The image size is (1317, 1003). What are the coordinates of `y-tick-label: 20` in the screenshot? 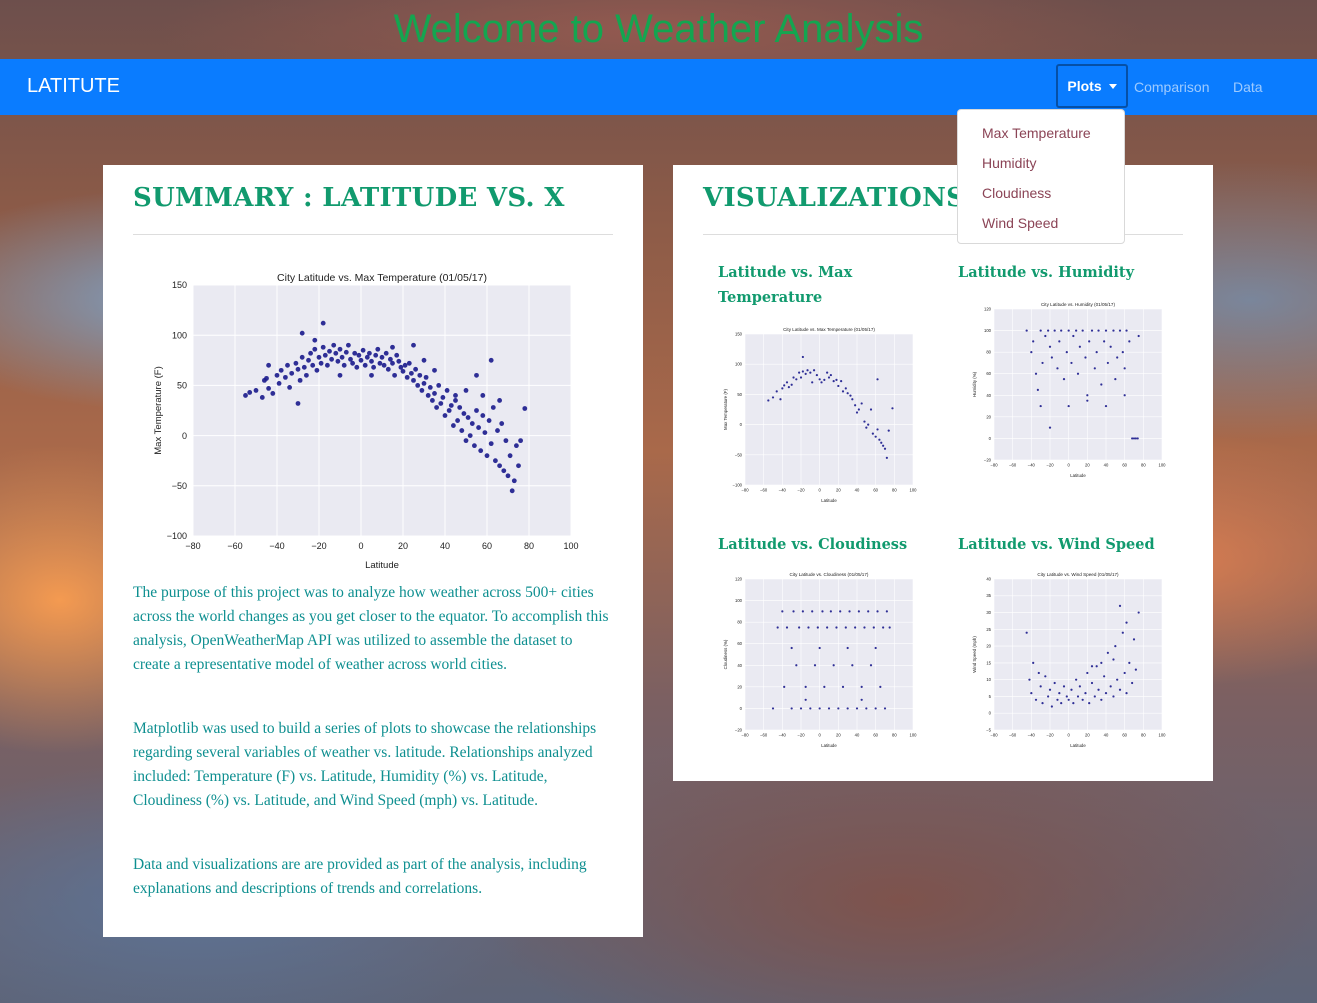 It's located at (739, 686).